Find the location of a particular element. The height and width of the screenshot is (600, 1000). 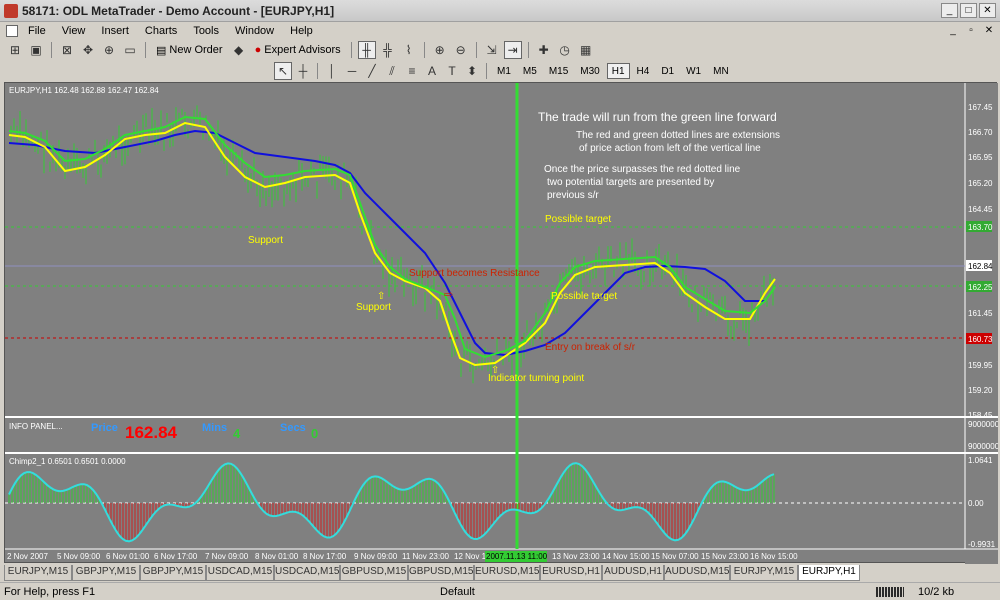

tab-eurjpy-m15: EURJPY,M15 is located at coordinates (38, 573).